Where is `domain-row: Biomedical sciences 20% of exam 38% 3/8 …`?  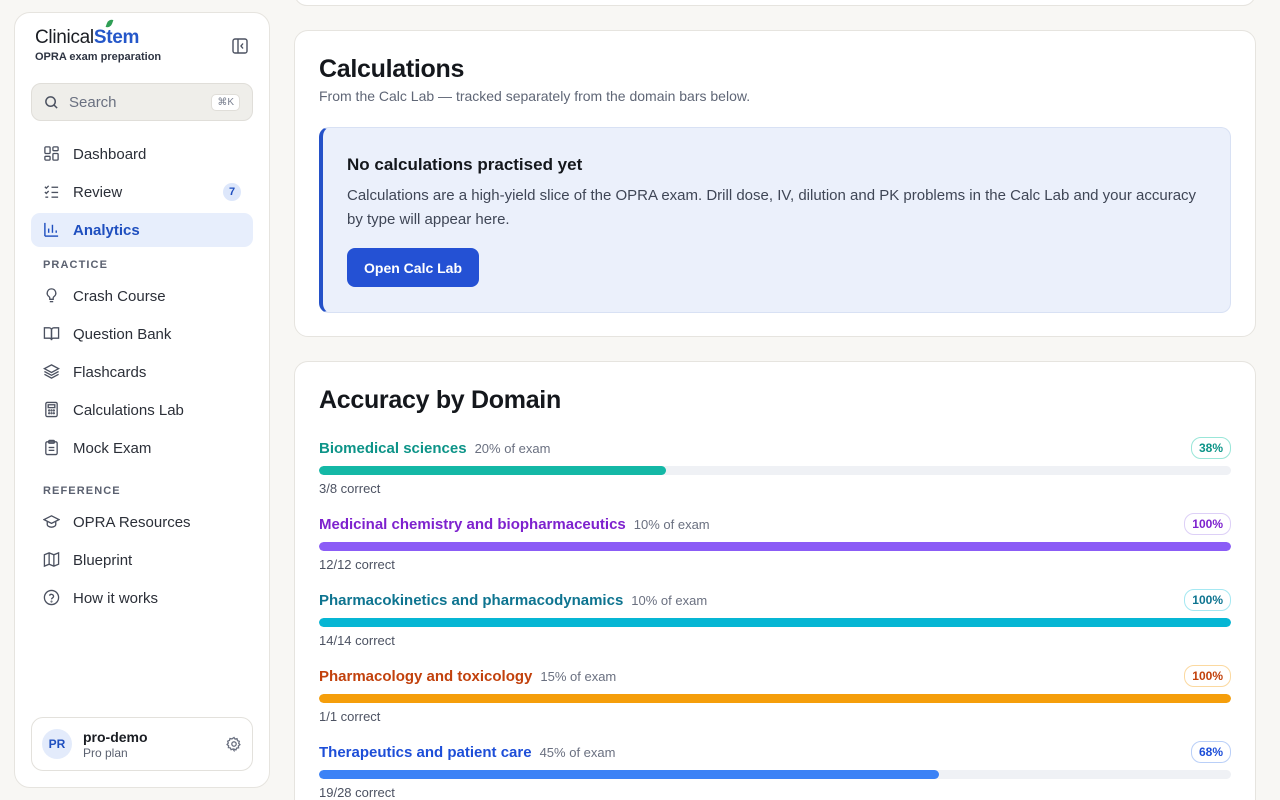
domain-row: Biomedical sciences 20% of exam 38% 3/8 … is located at coordinates (775, 474).